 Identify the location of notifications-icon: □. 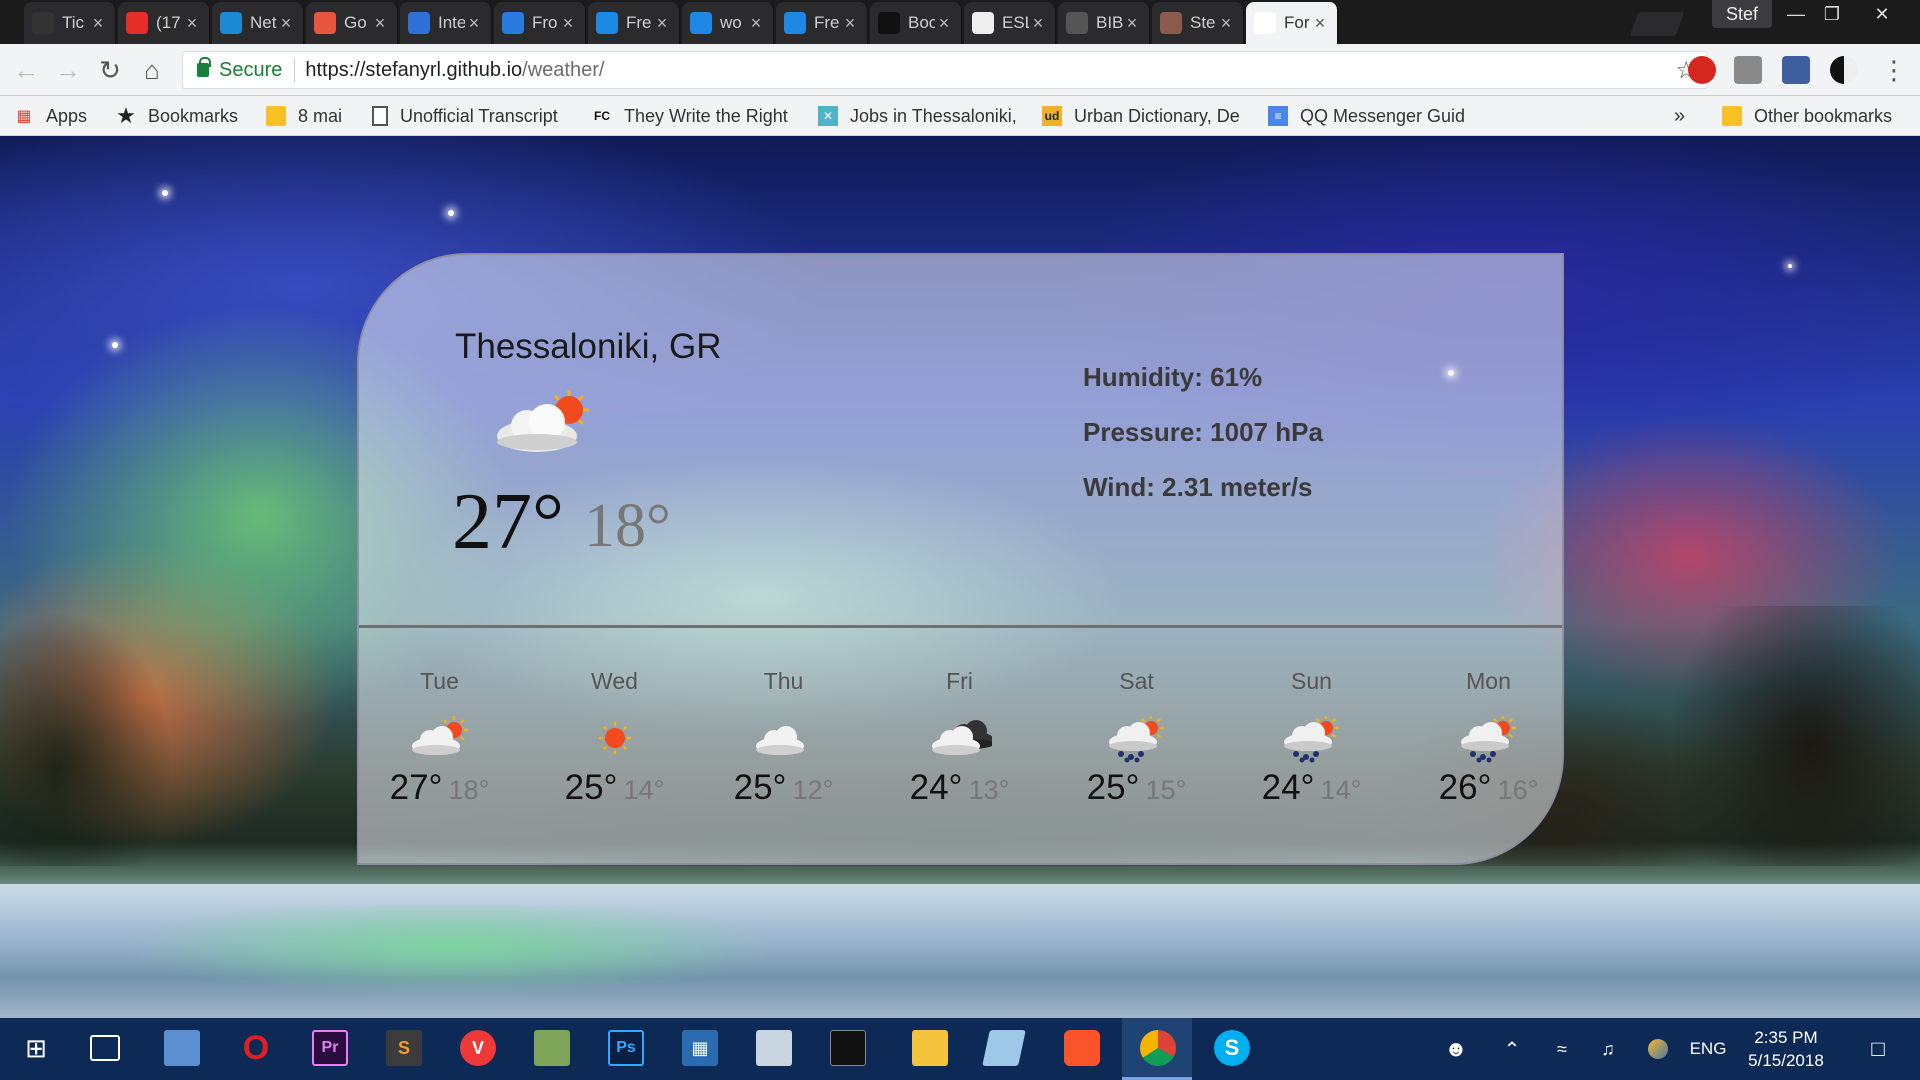
(1878, 1049).